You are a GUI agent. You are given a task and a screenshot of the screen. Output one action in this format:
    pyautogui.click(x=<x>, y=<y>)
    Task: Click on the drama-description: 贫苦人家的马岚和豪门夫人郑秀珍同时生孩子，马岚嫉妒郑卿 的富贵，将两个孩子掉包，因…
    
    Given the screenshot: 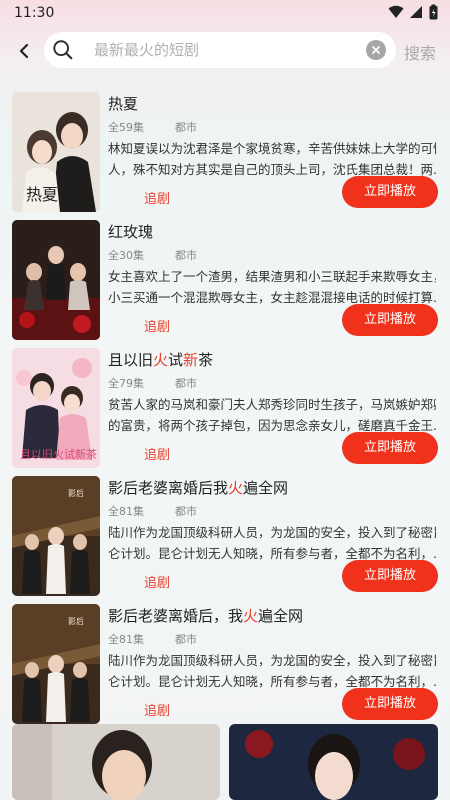 What is the action you would take?
    pyautogui.click(x=272, y=415)
    